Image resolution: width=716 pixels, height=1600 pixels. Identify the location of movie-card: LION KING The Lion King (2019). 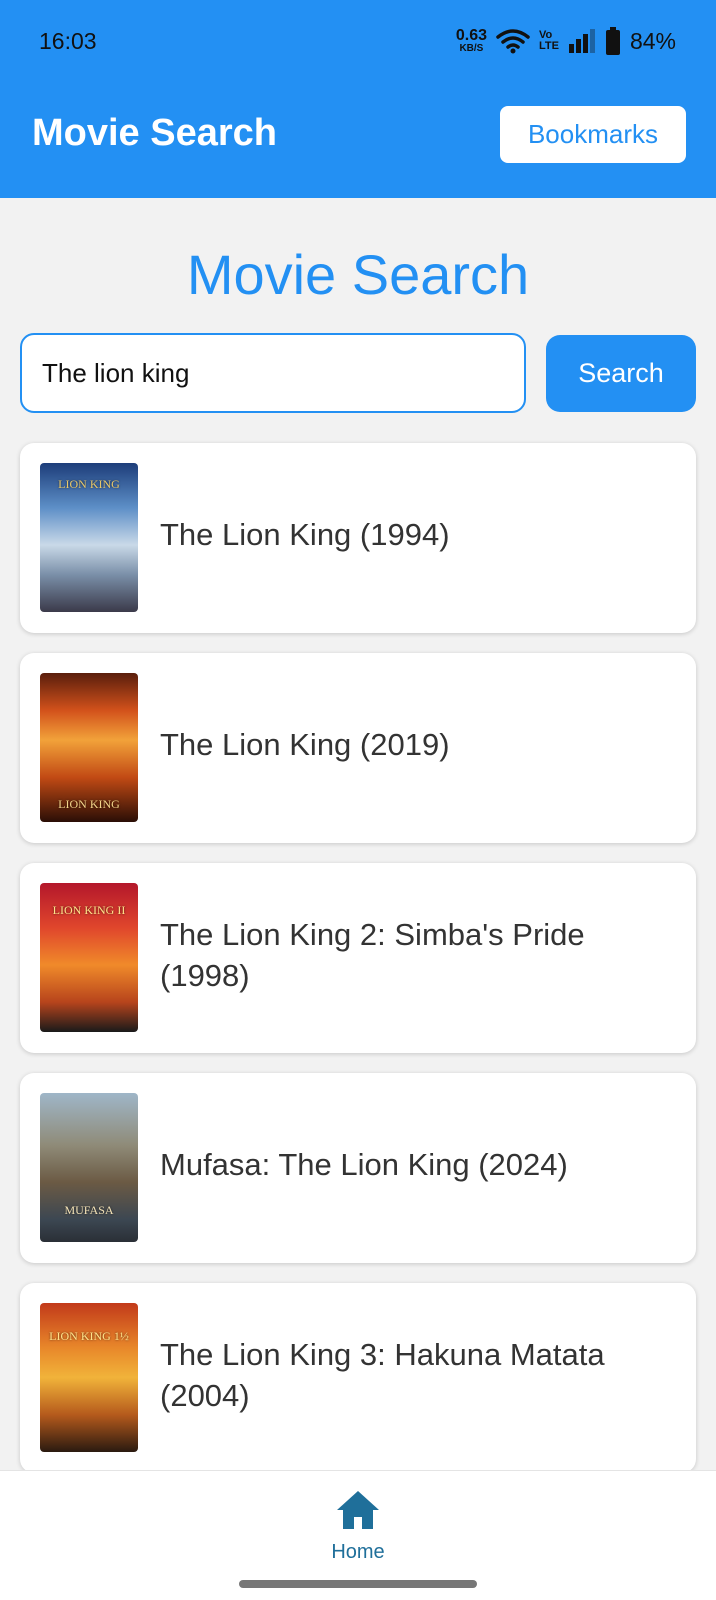
(358, 748).